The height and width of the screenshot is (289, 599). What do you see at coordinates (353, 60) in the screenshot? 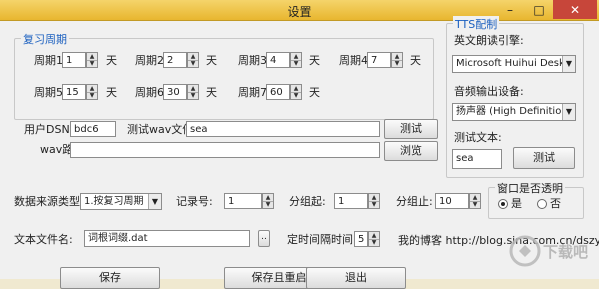
I see `period-4-label: 周期4` at bounding box center [353, 60].